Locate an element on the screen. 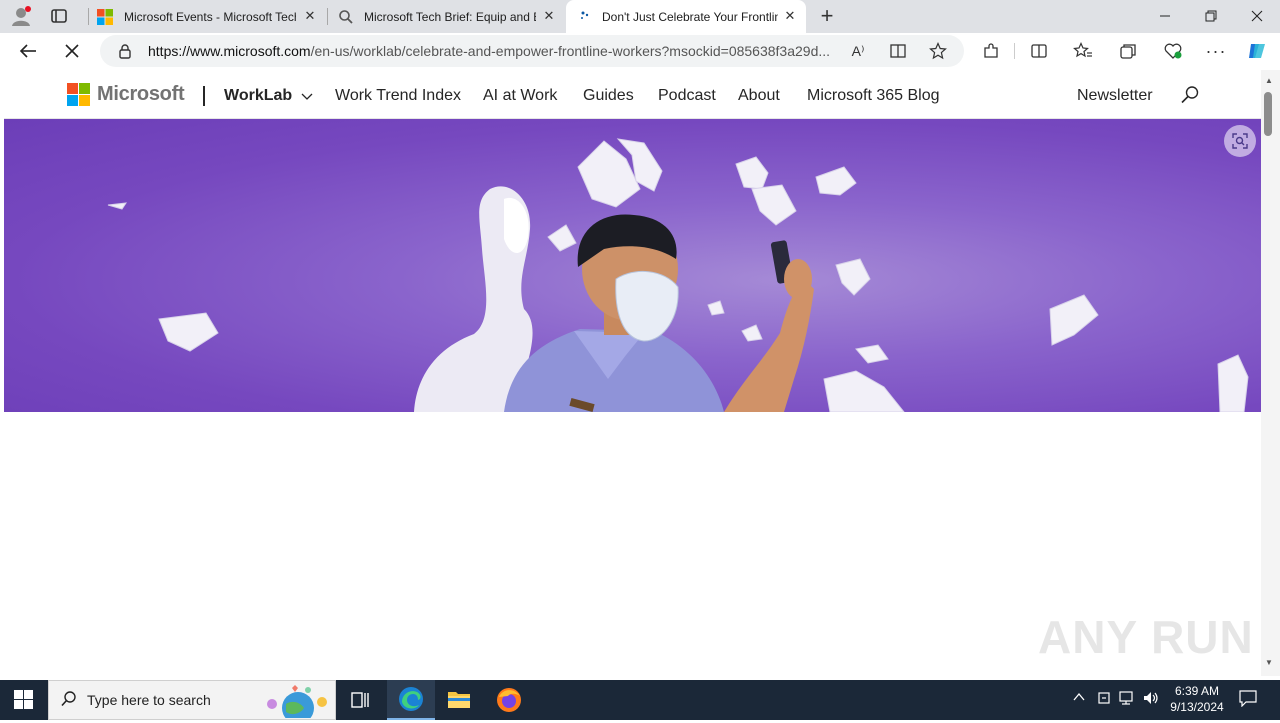 This screenshot has width=1280, height=723. extensions-button is located at coordinates (991, 51).